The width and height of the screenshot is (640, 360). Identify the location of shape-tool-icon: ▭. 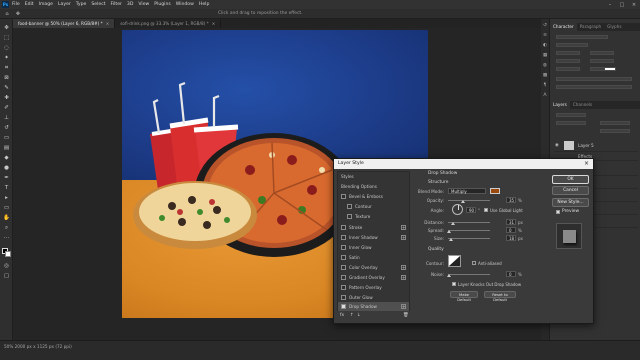
(6, 208).